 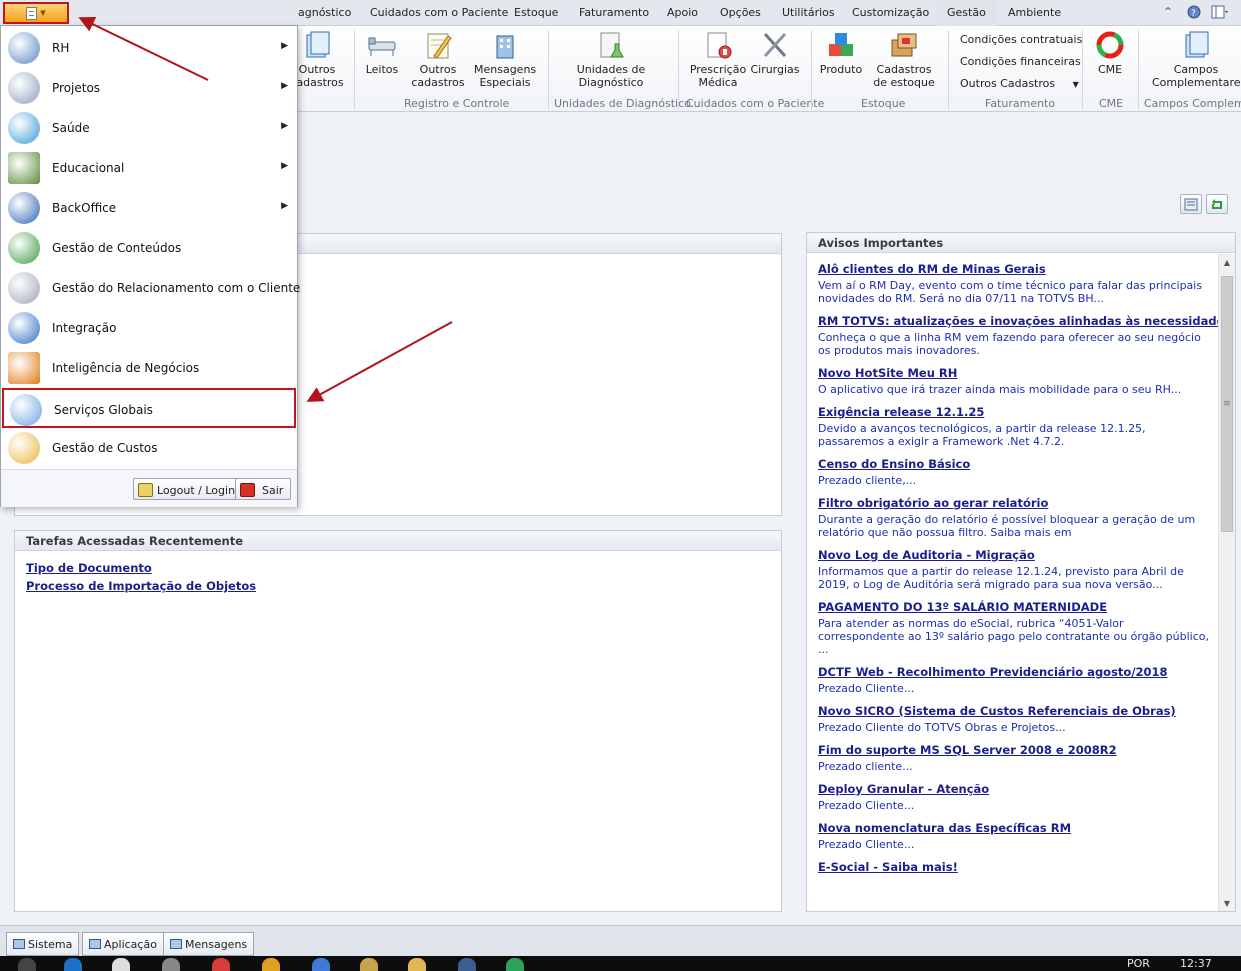 What do you see at coordinates (1020, 61) in the screenshot?
I see `condicoes-financeiras-button: Condições financeiras` at bounding box center [1020, 61].